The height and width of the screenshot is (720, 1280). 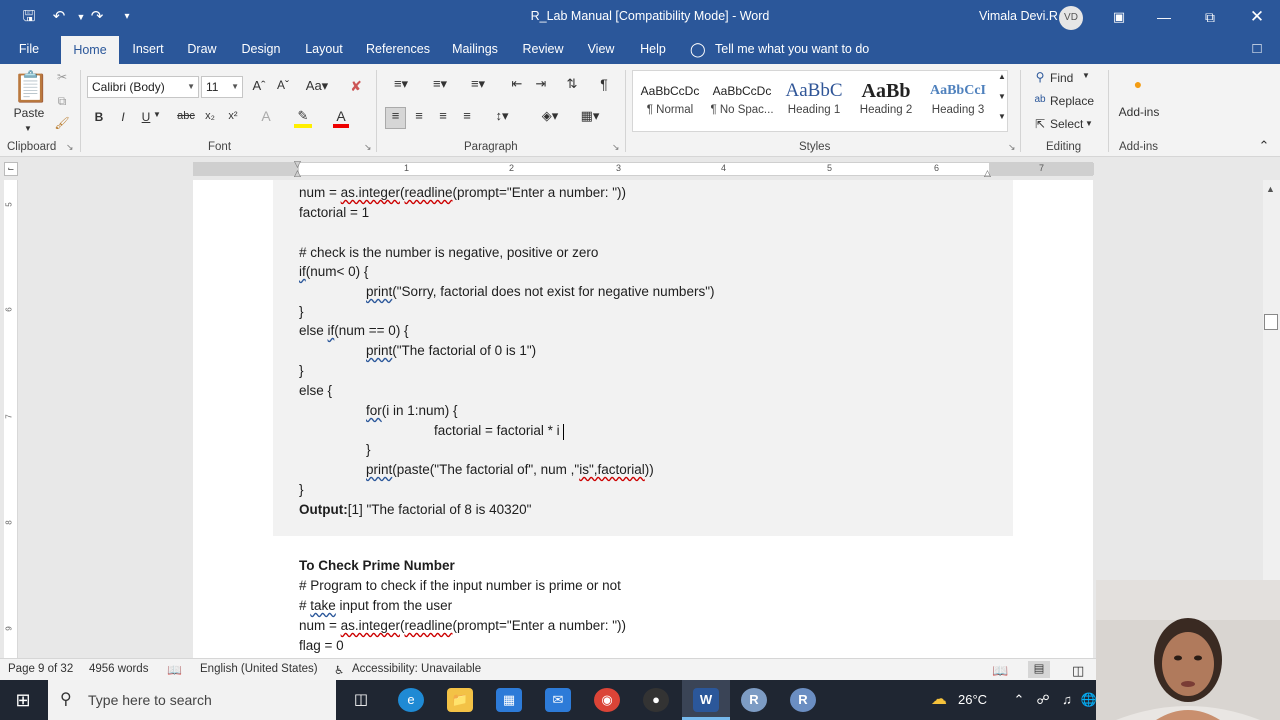 I want to click on ribbon-display-options-icon: ▣, so click(x=1119, y=17).